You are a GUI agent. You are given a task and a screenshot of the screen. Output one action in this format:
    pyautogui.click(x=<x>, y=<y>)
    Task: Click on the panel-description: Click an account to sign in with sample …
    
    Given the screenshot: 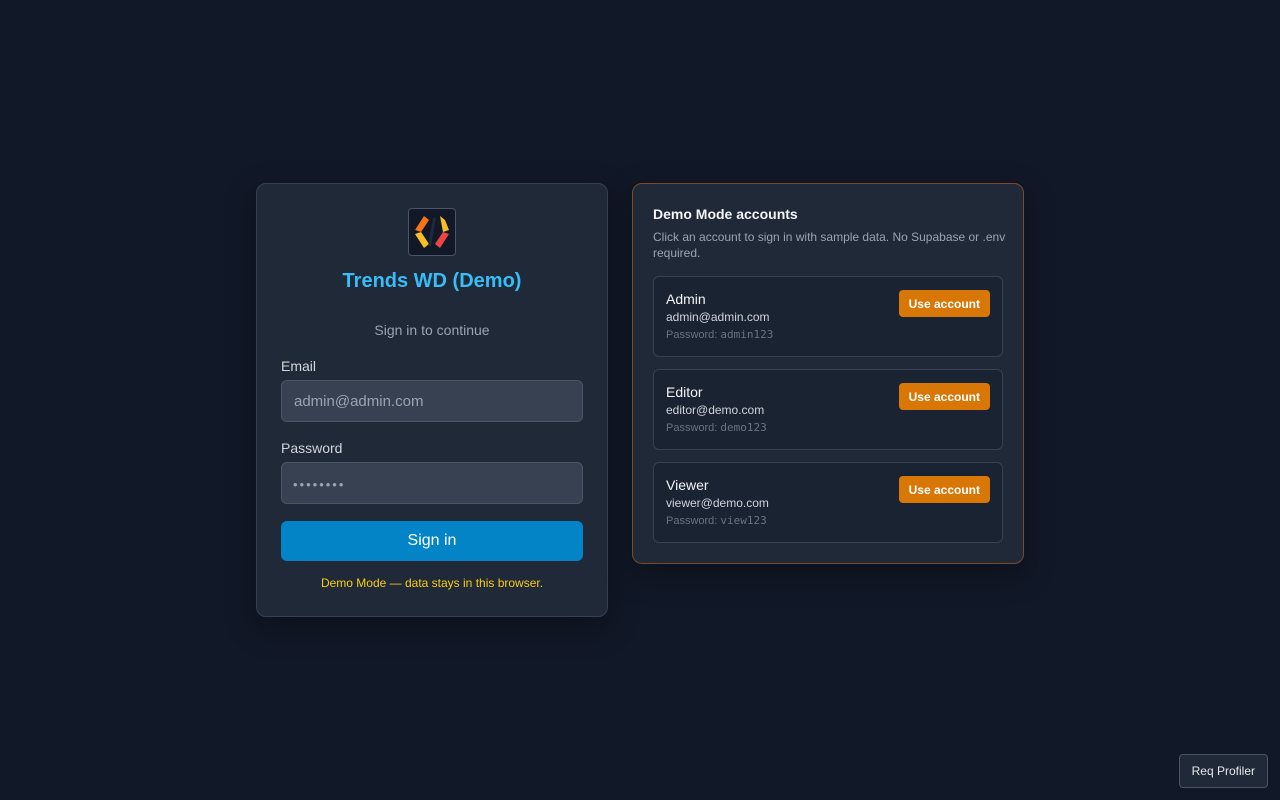 What is the action you would take?
    pyautogui.click(x=829, y=245)
    